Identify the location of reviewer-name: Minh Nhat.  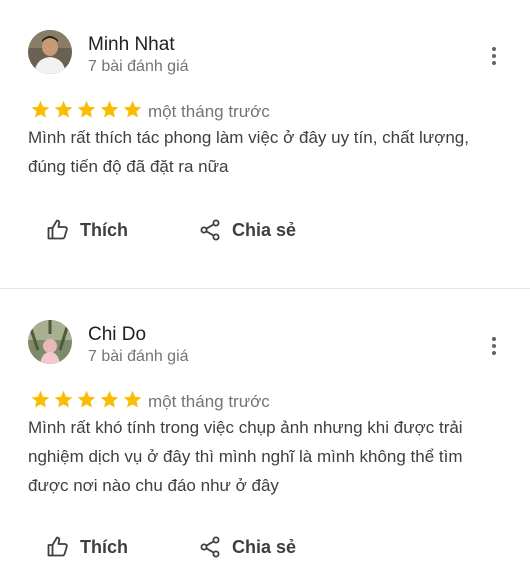
(131, 45).